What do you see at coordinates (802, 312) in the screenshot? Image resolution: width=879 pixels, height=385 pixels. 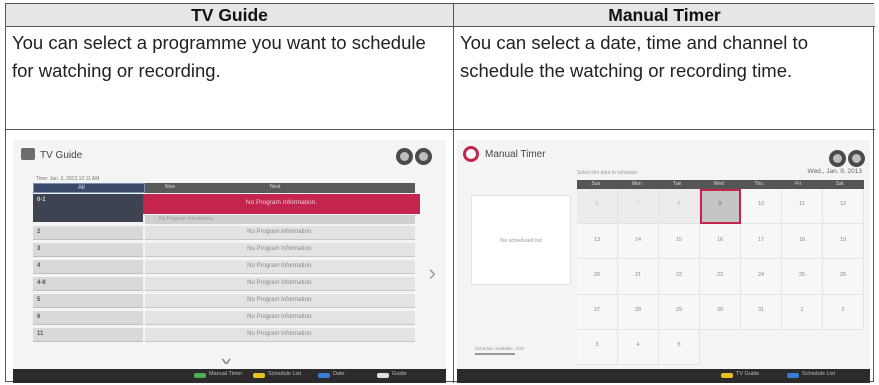 I see `calendar-day: 1` at bounding box center [802, 312].